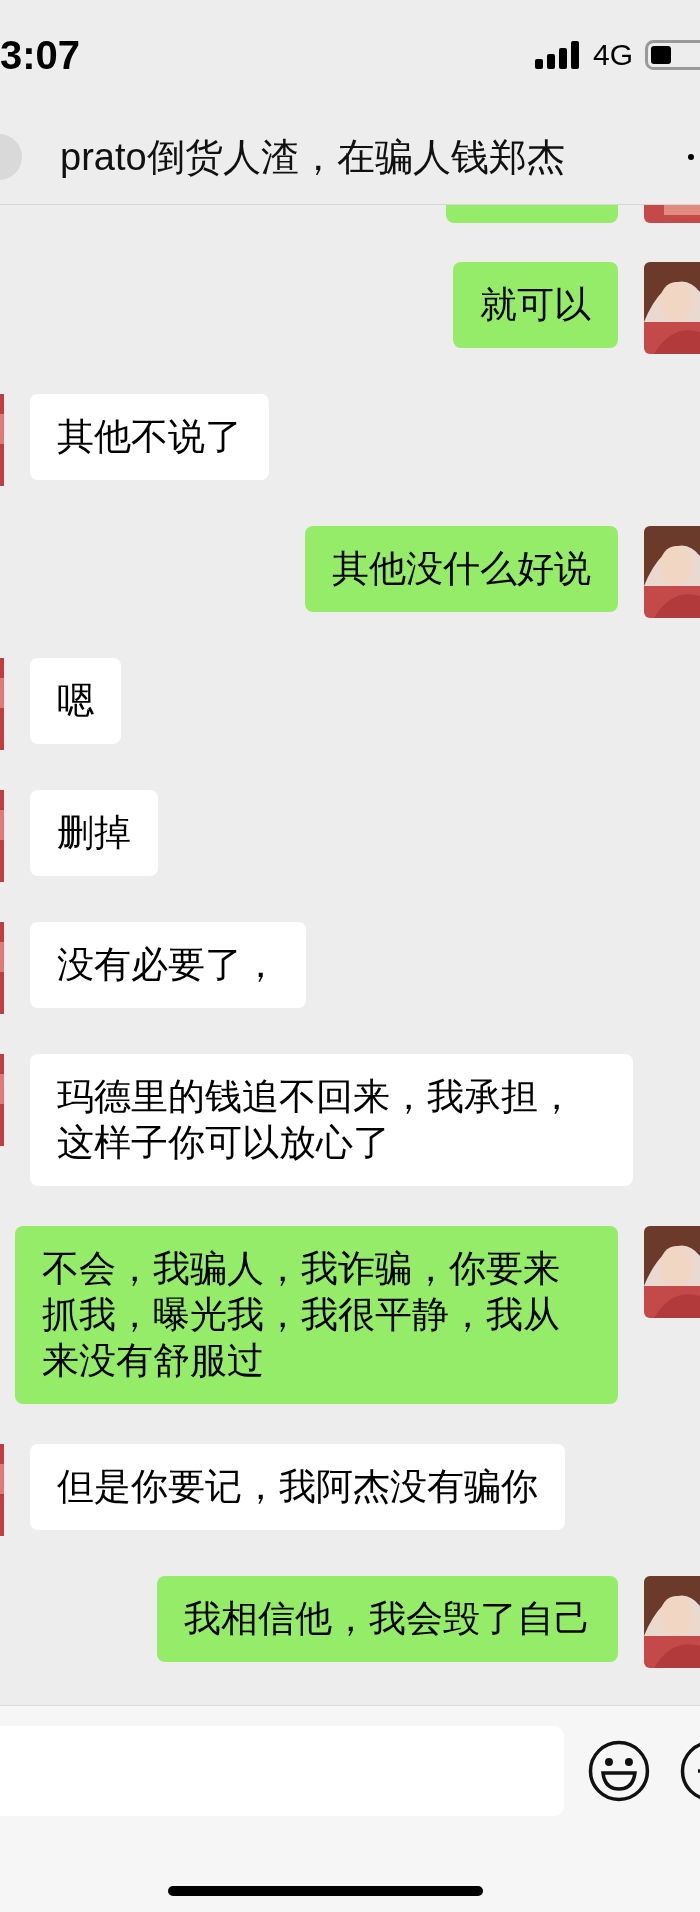 The image size is (700, 1912). What do you see at coordinates (75, 701) in the screenshot?
I see `message-bubble: 嗯` at bounding box center [75, 701].